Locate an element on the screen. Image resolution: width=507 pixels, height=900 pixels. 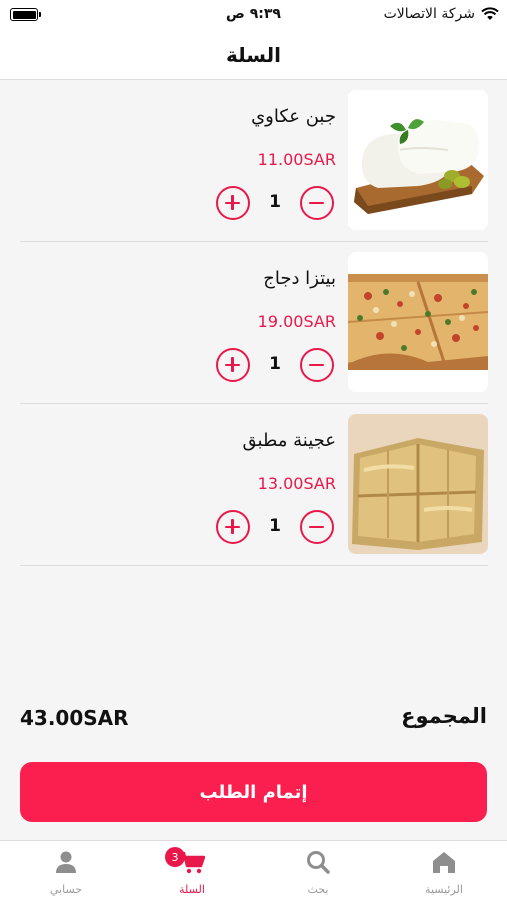
status-carrier: شركة الاتصالات is located at coordinates (441, 14).